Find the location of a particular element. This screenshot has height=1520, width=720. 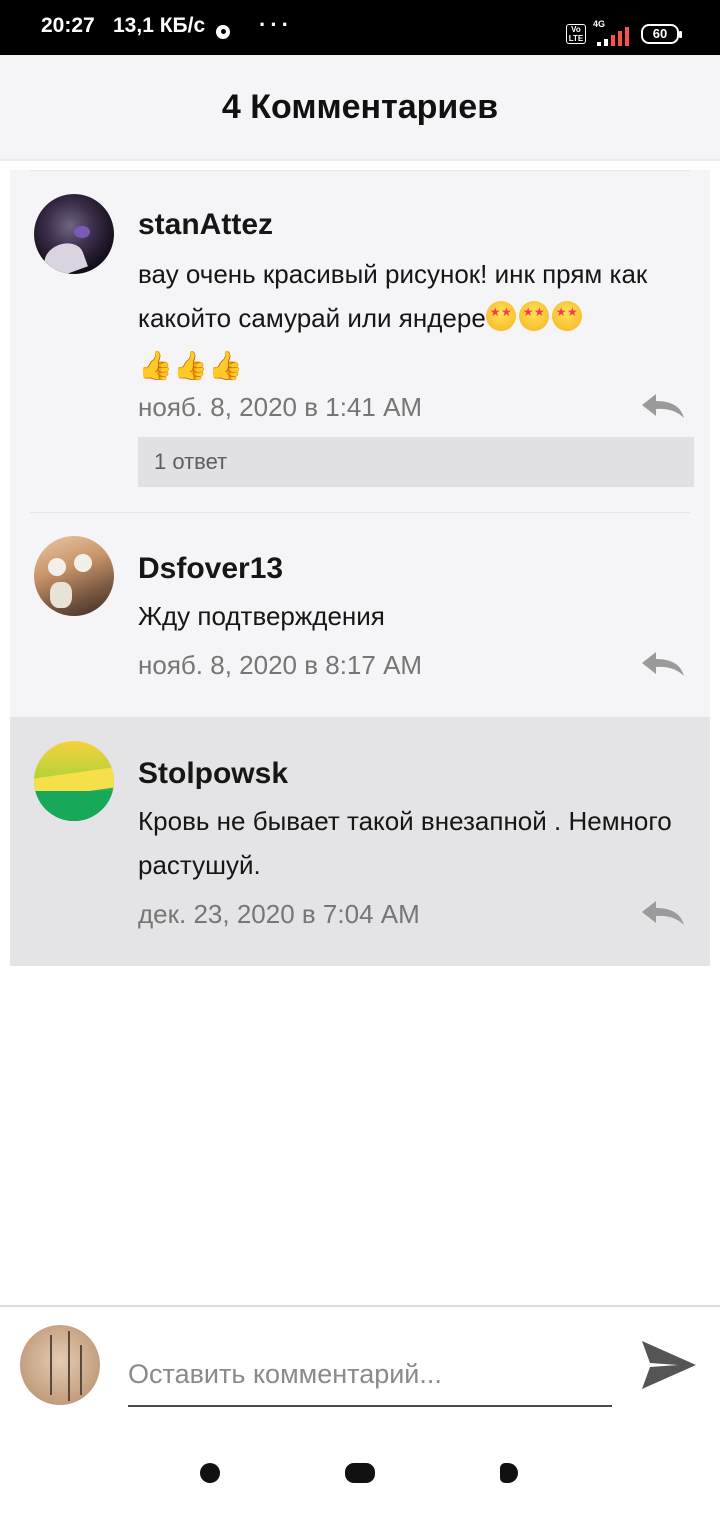

comment-author: stanAttez is located at coordinates (205, 225).